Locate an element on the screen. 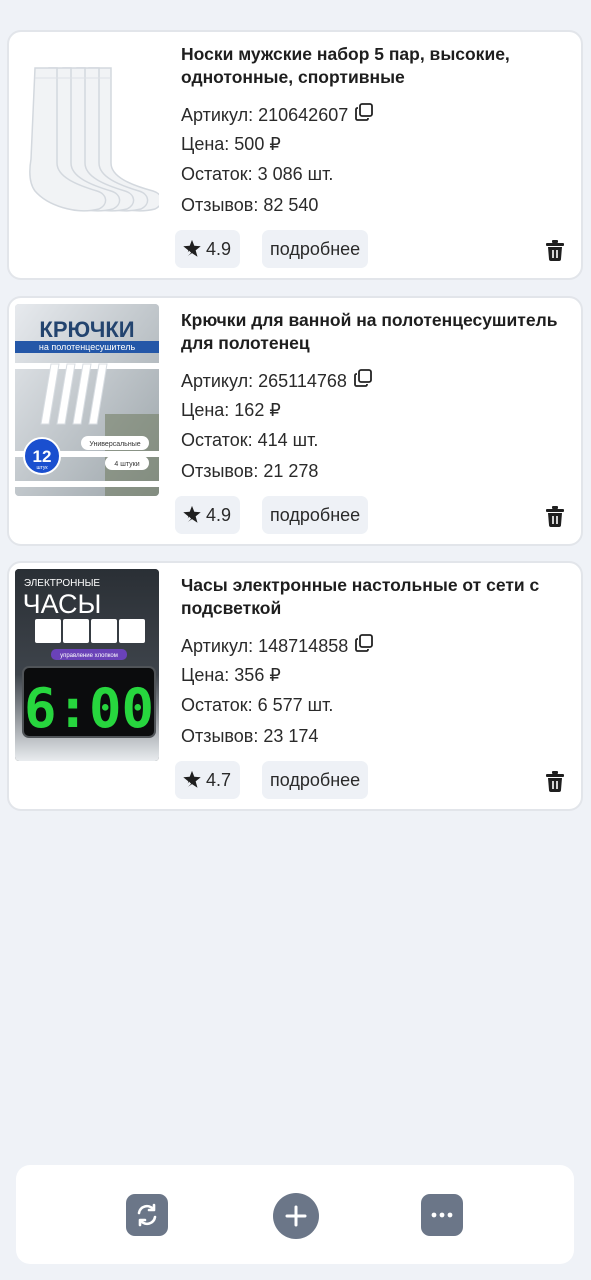 Image resolution: width=591 pixels, height=1280 pixels. image-tag-count: 4 штуки is located at coordinates (126, 464).